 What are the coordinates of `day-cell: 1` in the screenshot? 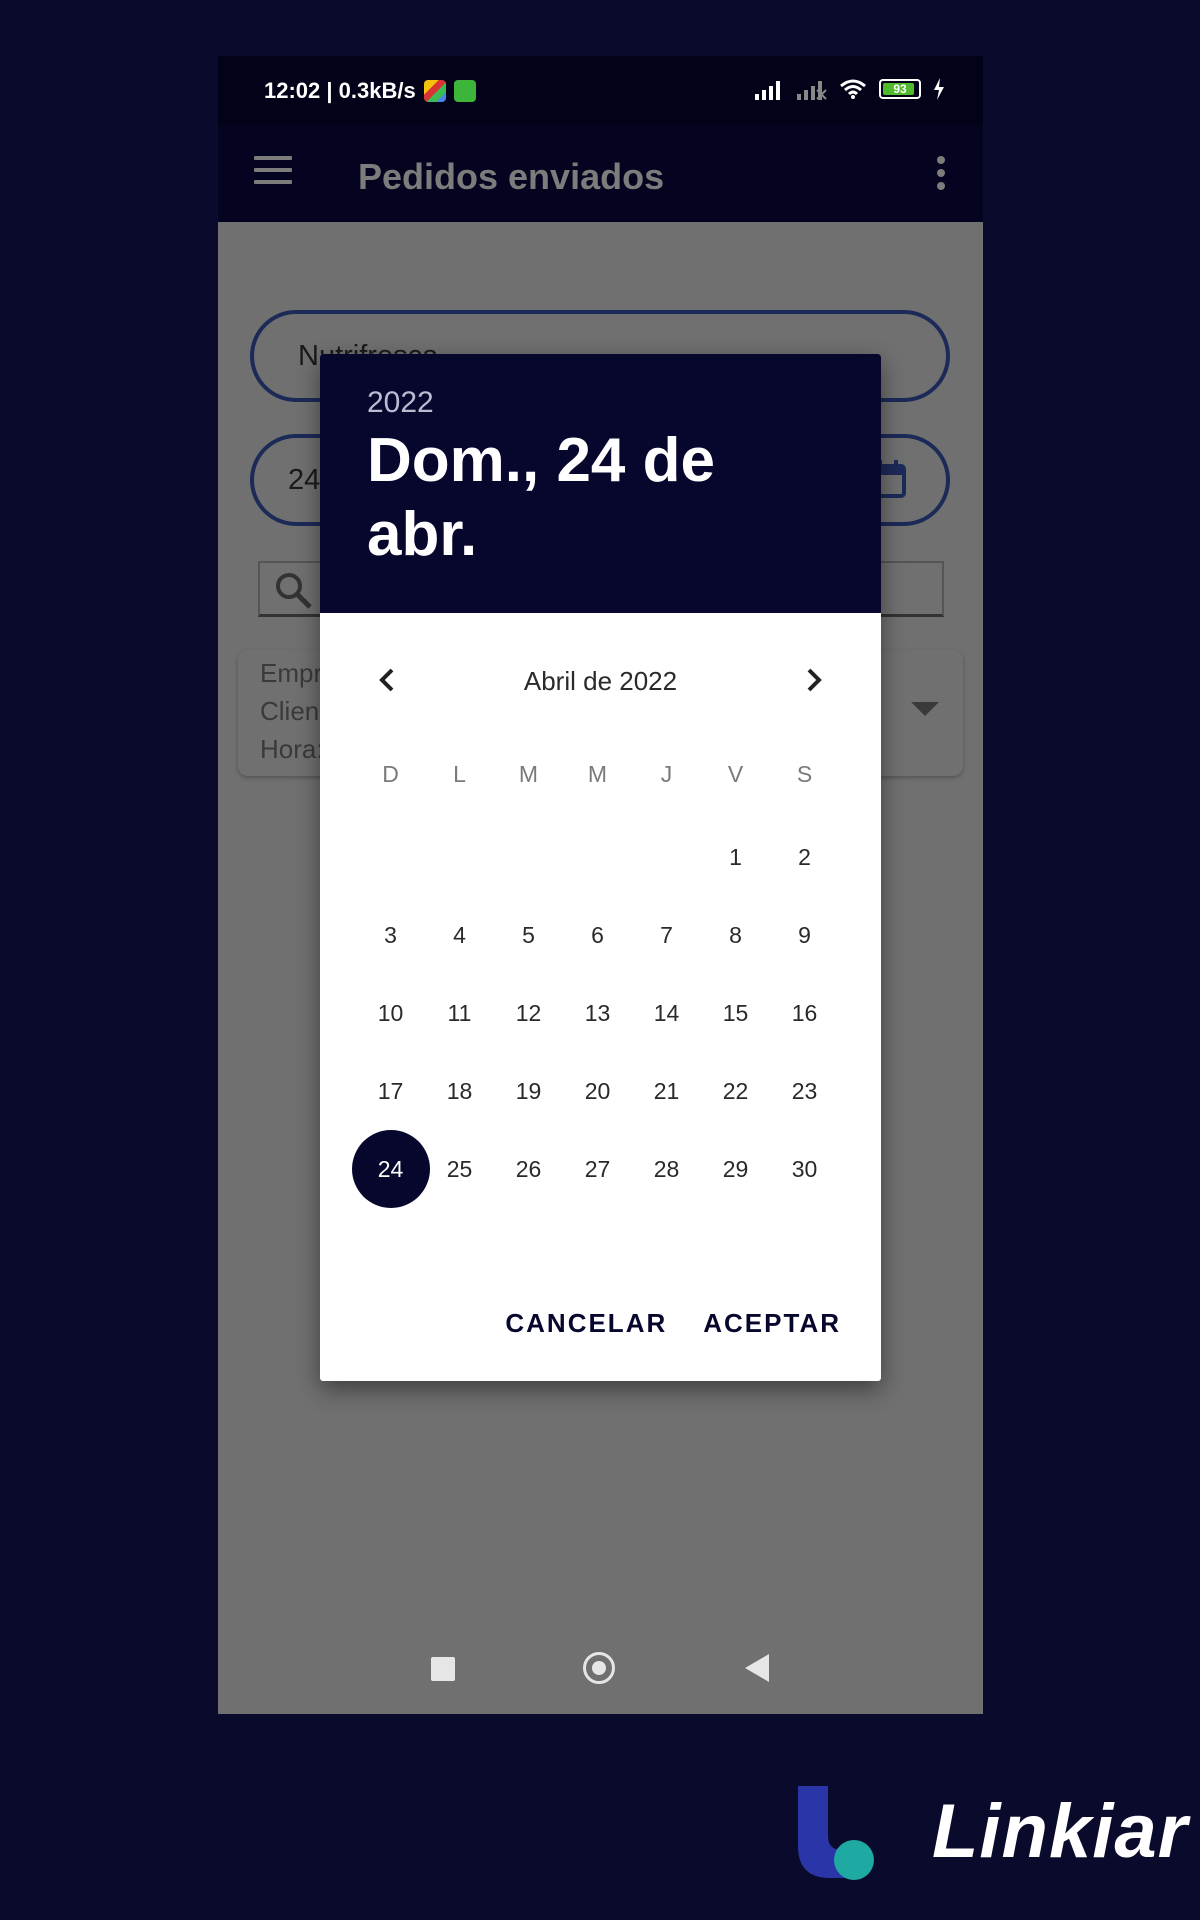 It's located at (735, 857).